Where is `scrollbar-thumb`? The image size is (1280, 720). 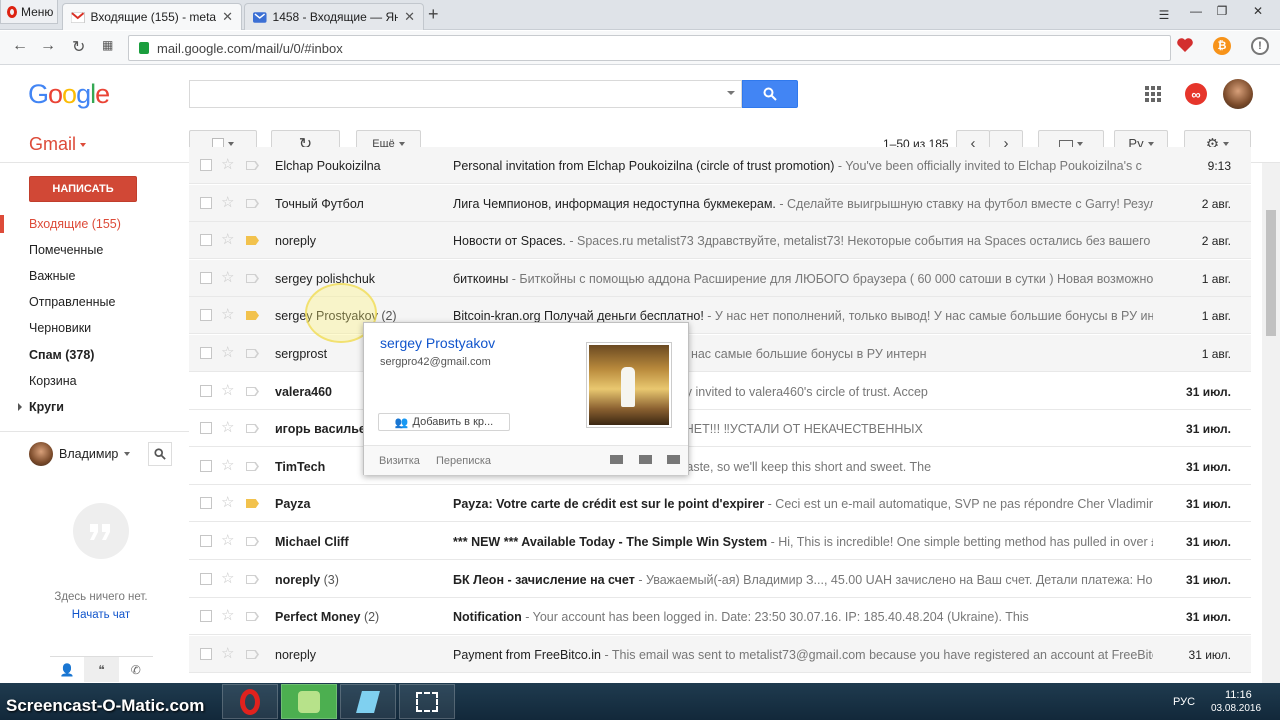
scrollbar-thumb is located at coordinates (1271, 273).